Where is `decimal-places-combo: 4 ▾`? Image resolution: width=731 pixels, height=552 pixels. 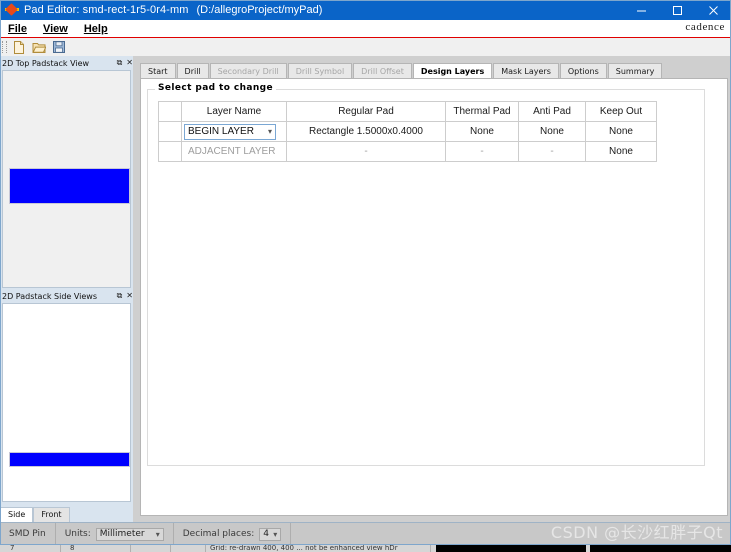 decimal-places-combo: 4 ▾ is located at coordinates (270, 534).